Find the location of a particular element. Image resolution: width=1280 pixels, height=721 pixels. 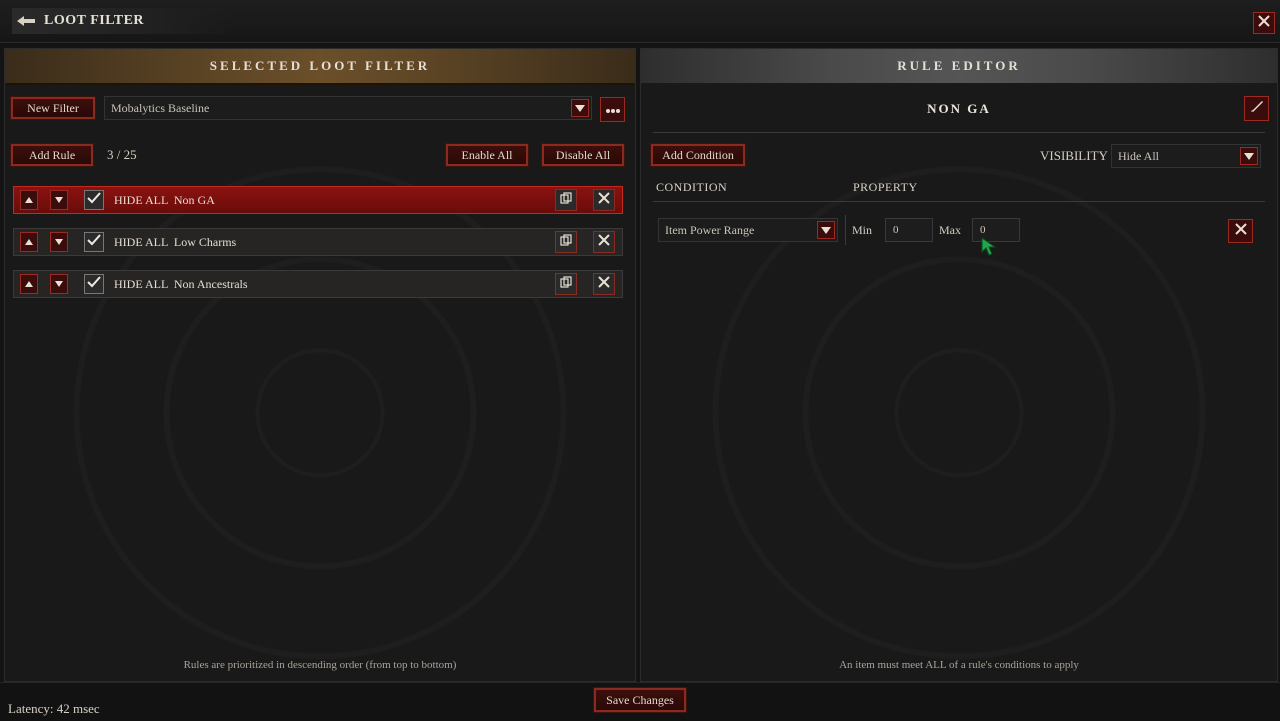

rule-row: HIDE ALL Low Charms is located at coordinates (318, 242).